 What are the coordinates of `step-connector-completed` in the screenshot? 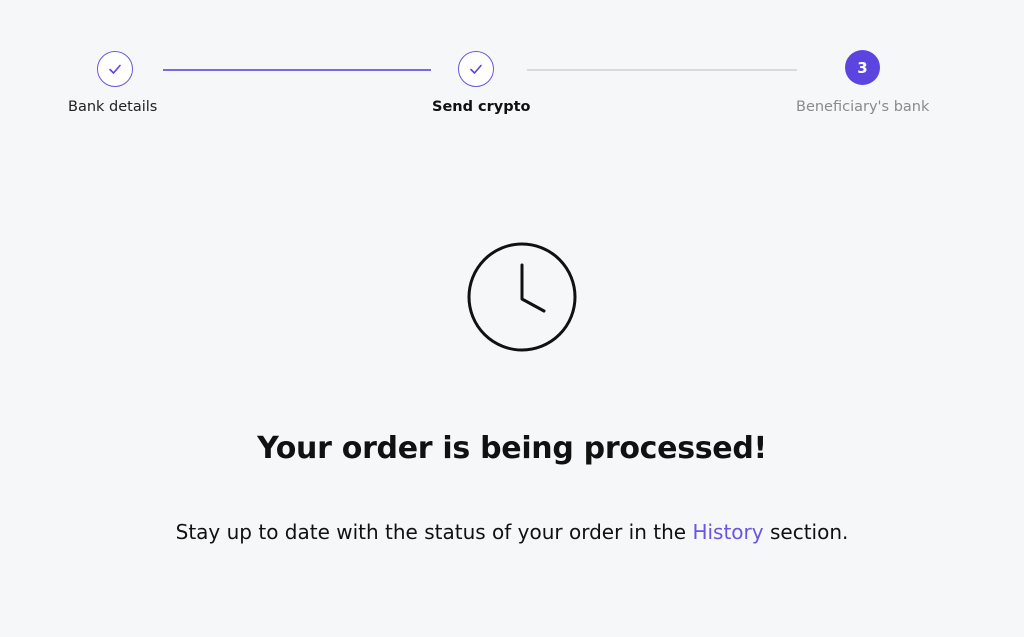 It's located at (297, 70).